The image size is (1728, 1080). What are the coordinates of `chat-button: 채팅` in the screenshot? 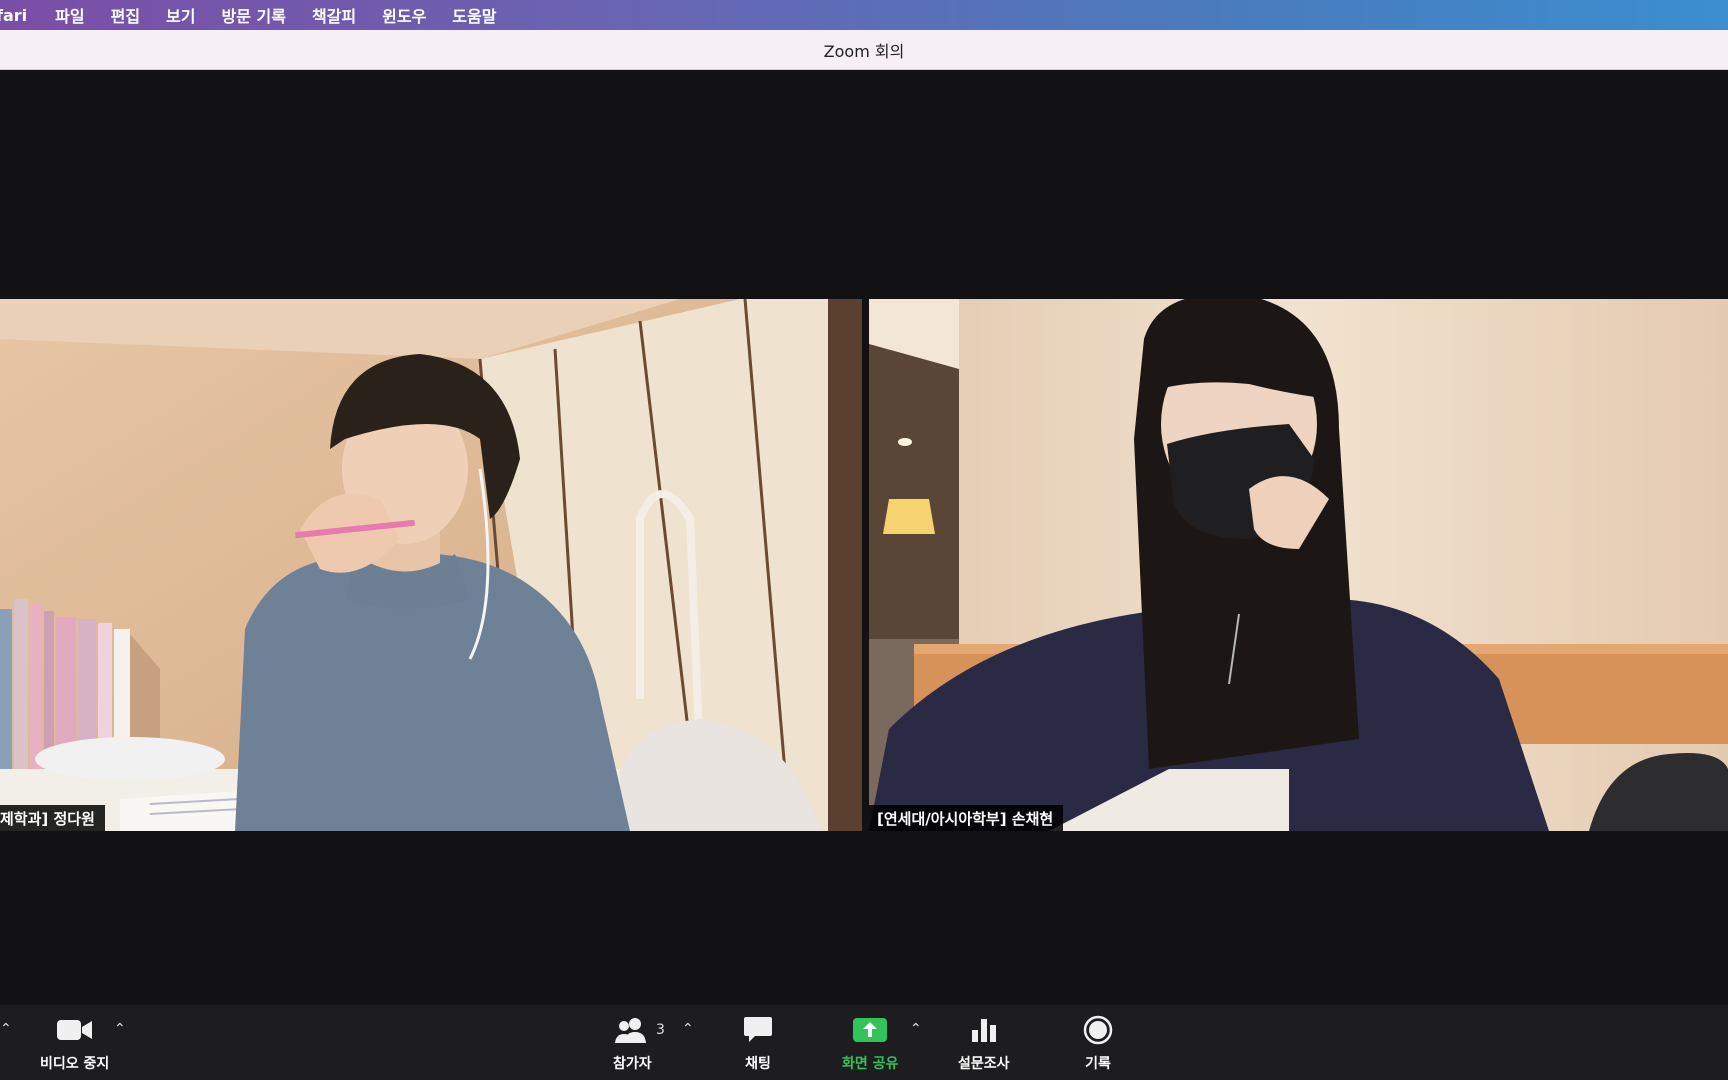 It's located at (758, 1043).